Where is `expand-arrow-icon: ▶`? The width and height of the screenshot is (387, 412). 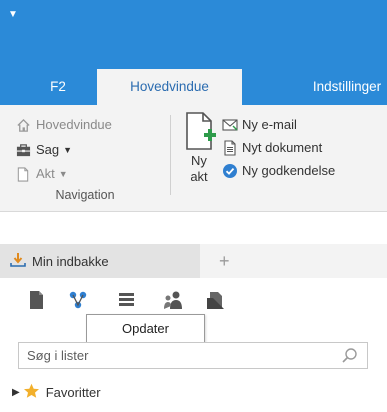 expand-arrow-icon: ▶ is located at coordinates (16, 392).